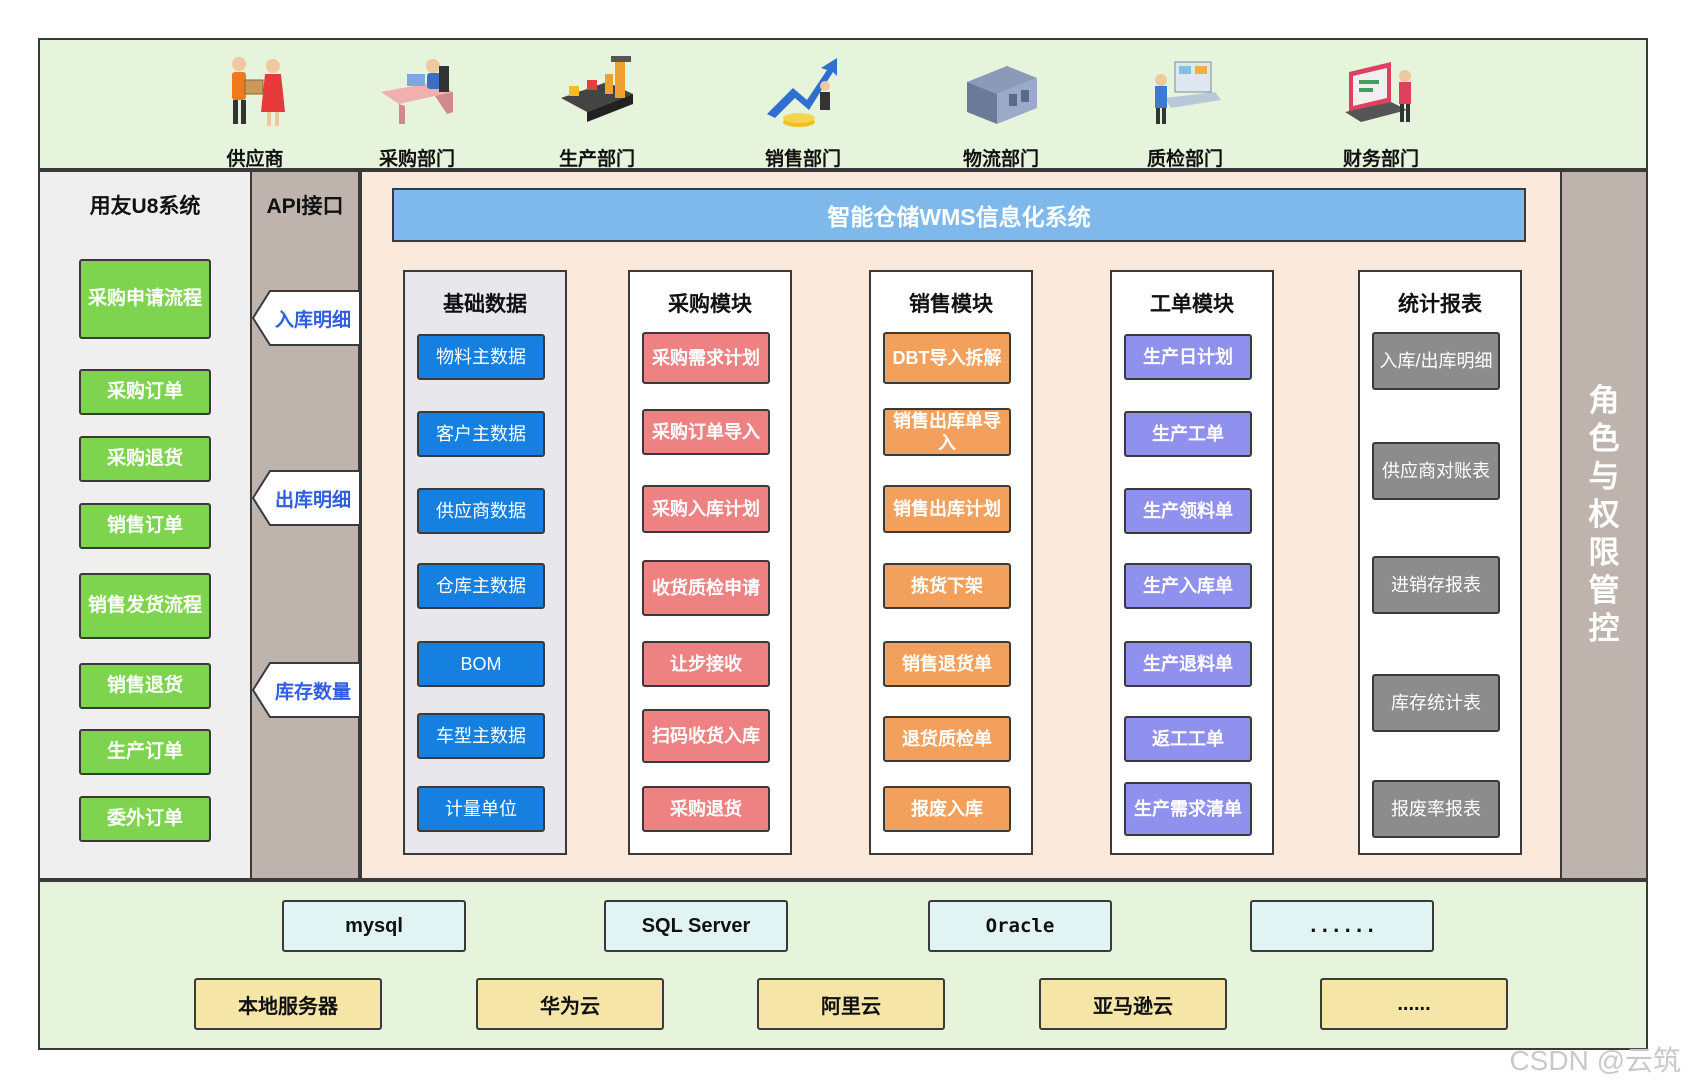  Describe the element at coordinates (710, 304) in the screenshot. I see `module-title: 采购模块` at that location.